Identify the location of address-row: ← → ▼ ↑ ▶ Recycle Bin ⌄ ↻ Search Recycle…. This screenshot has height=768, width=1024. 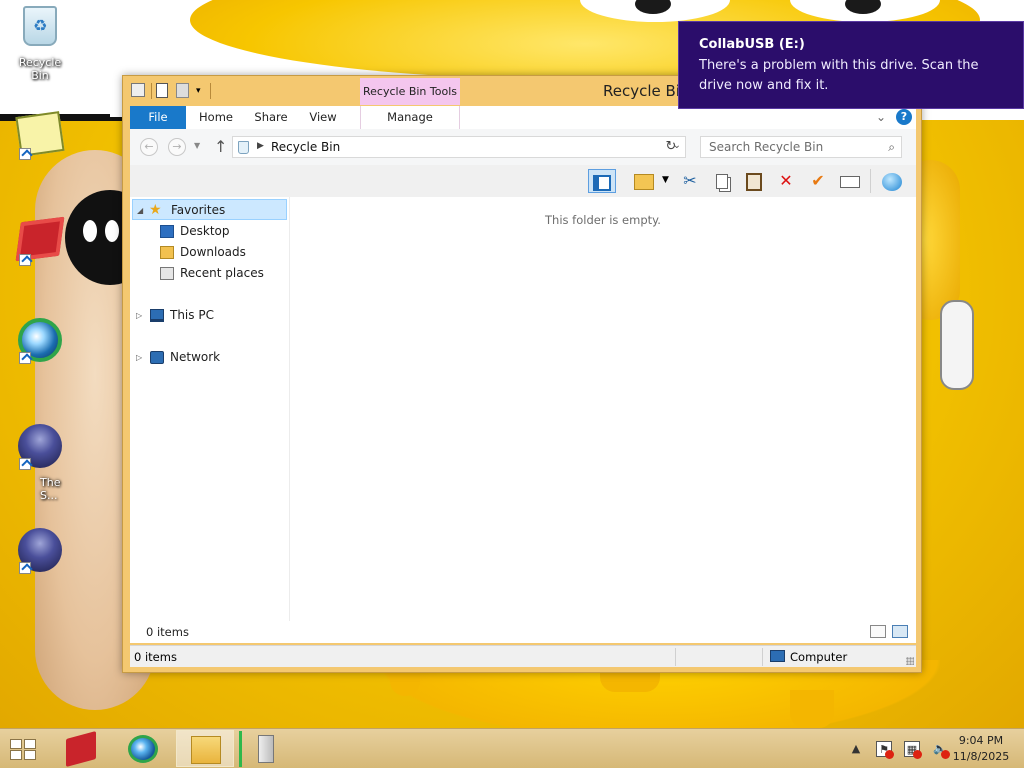
(523, 147).